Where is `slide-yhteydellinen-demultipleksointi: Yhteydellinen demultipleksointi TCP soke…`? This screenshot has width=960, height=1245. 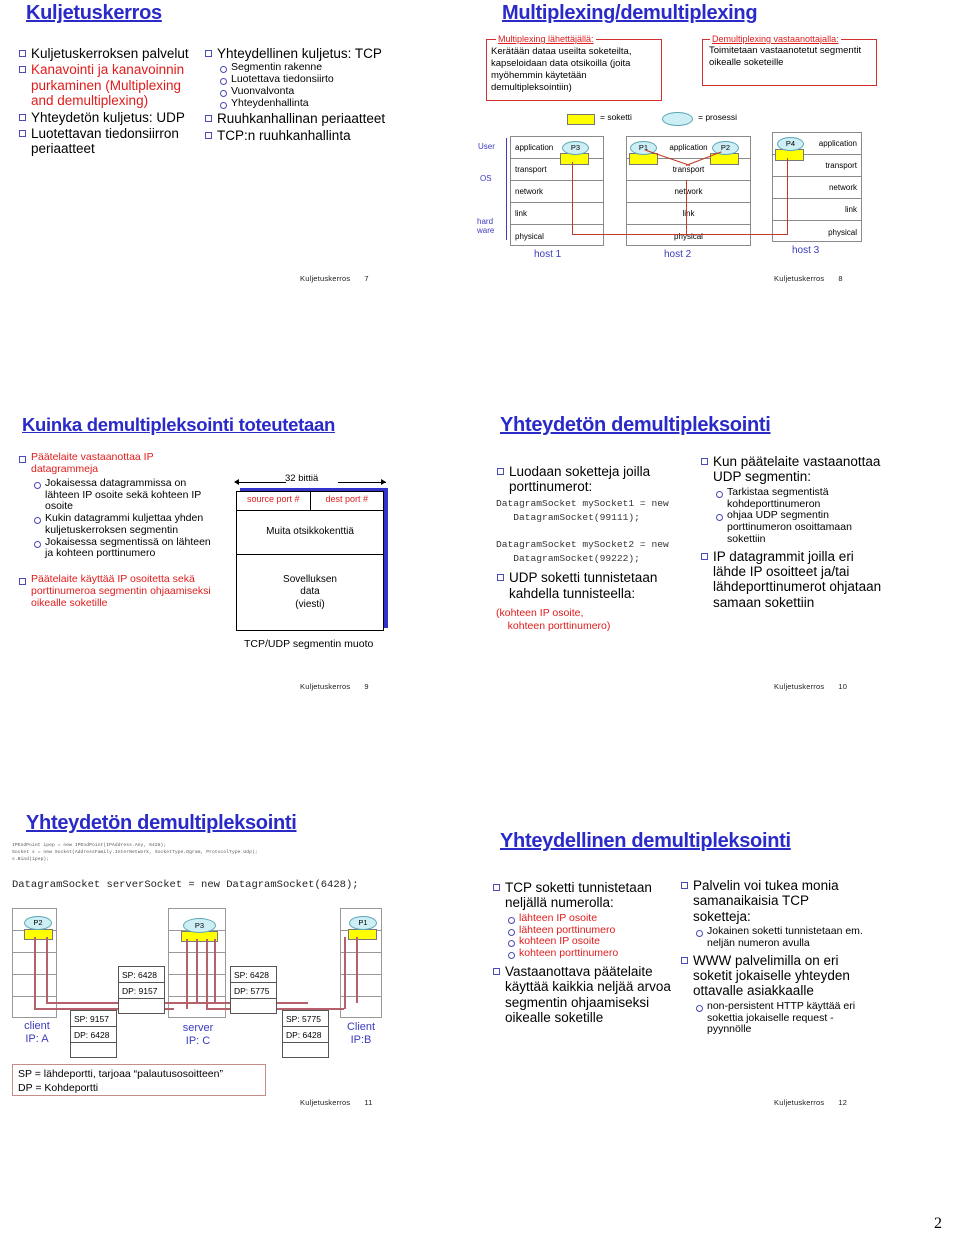
slide-yhteydellinen-demultipleksointi: Yhteydellinen demultipleksointi TCP soke… is located at coordinates (717, 968).